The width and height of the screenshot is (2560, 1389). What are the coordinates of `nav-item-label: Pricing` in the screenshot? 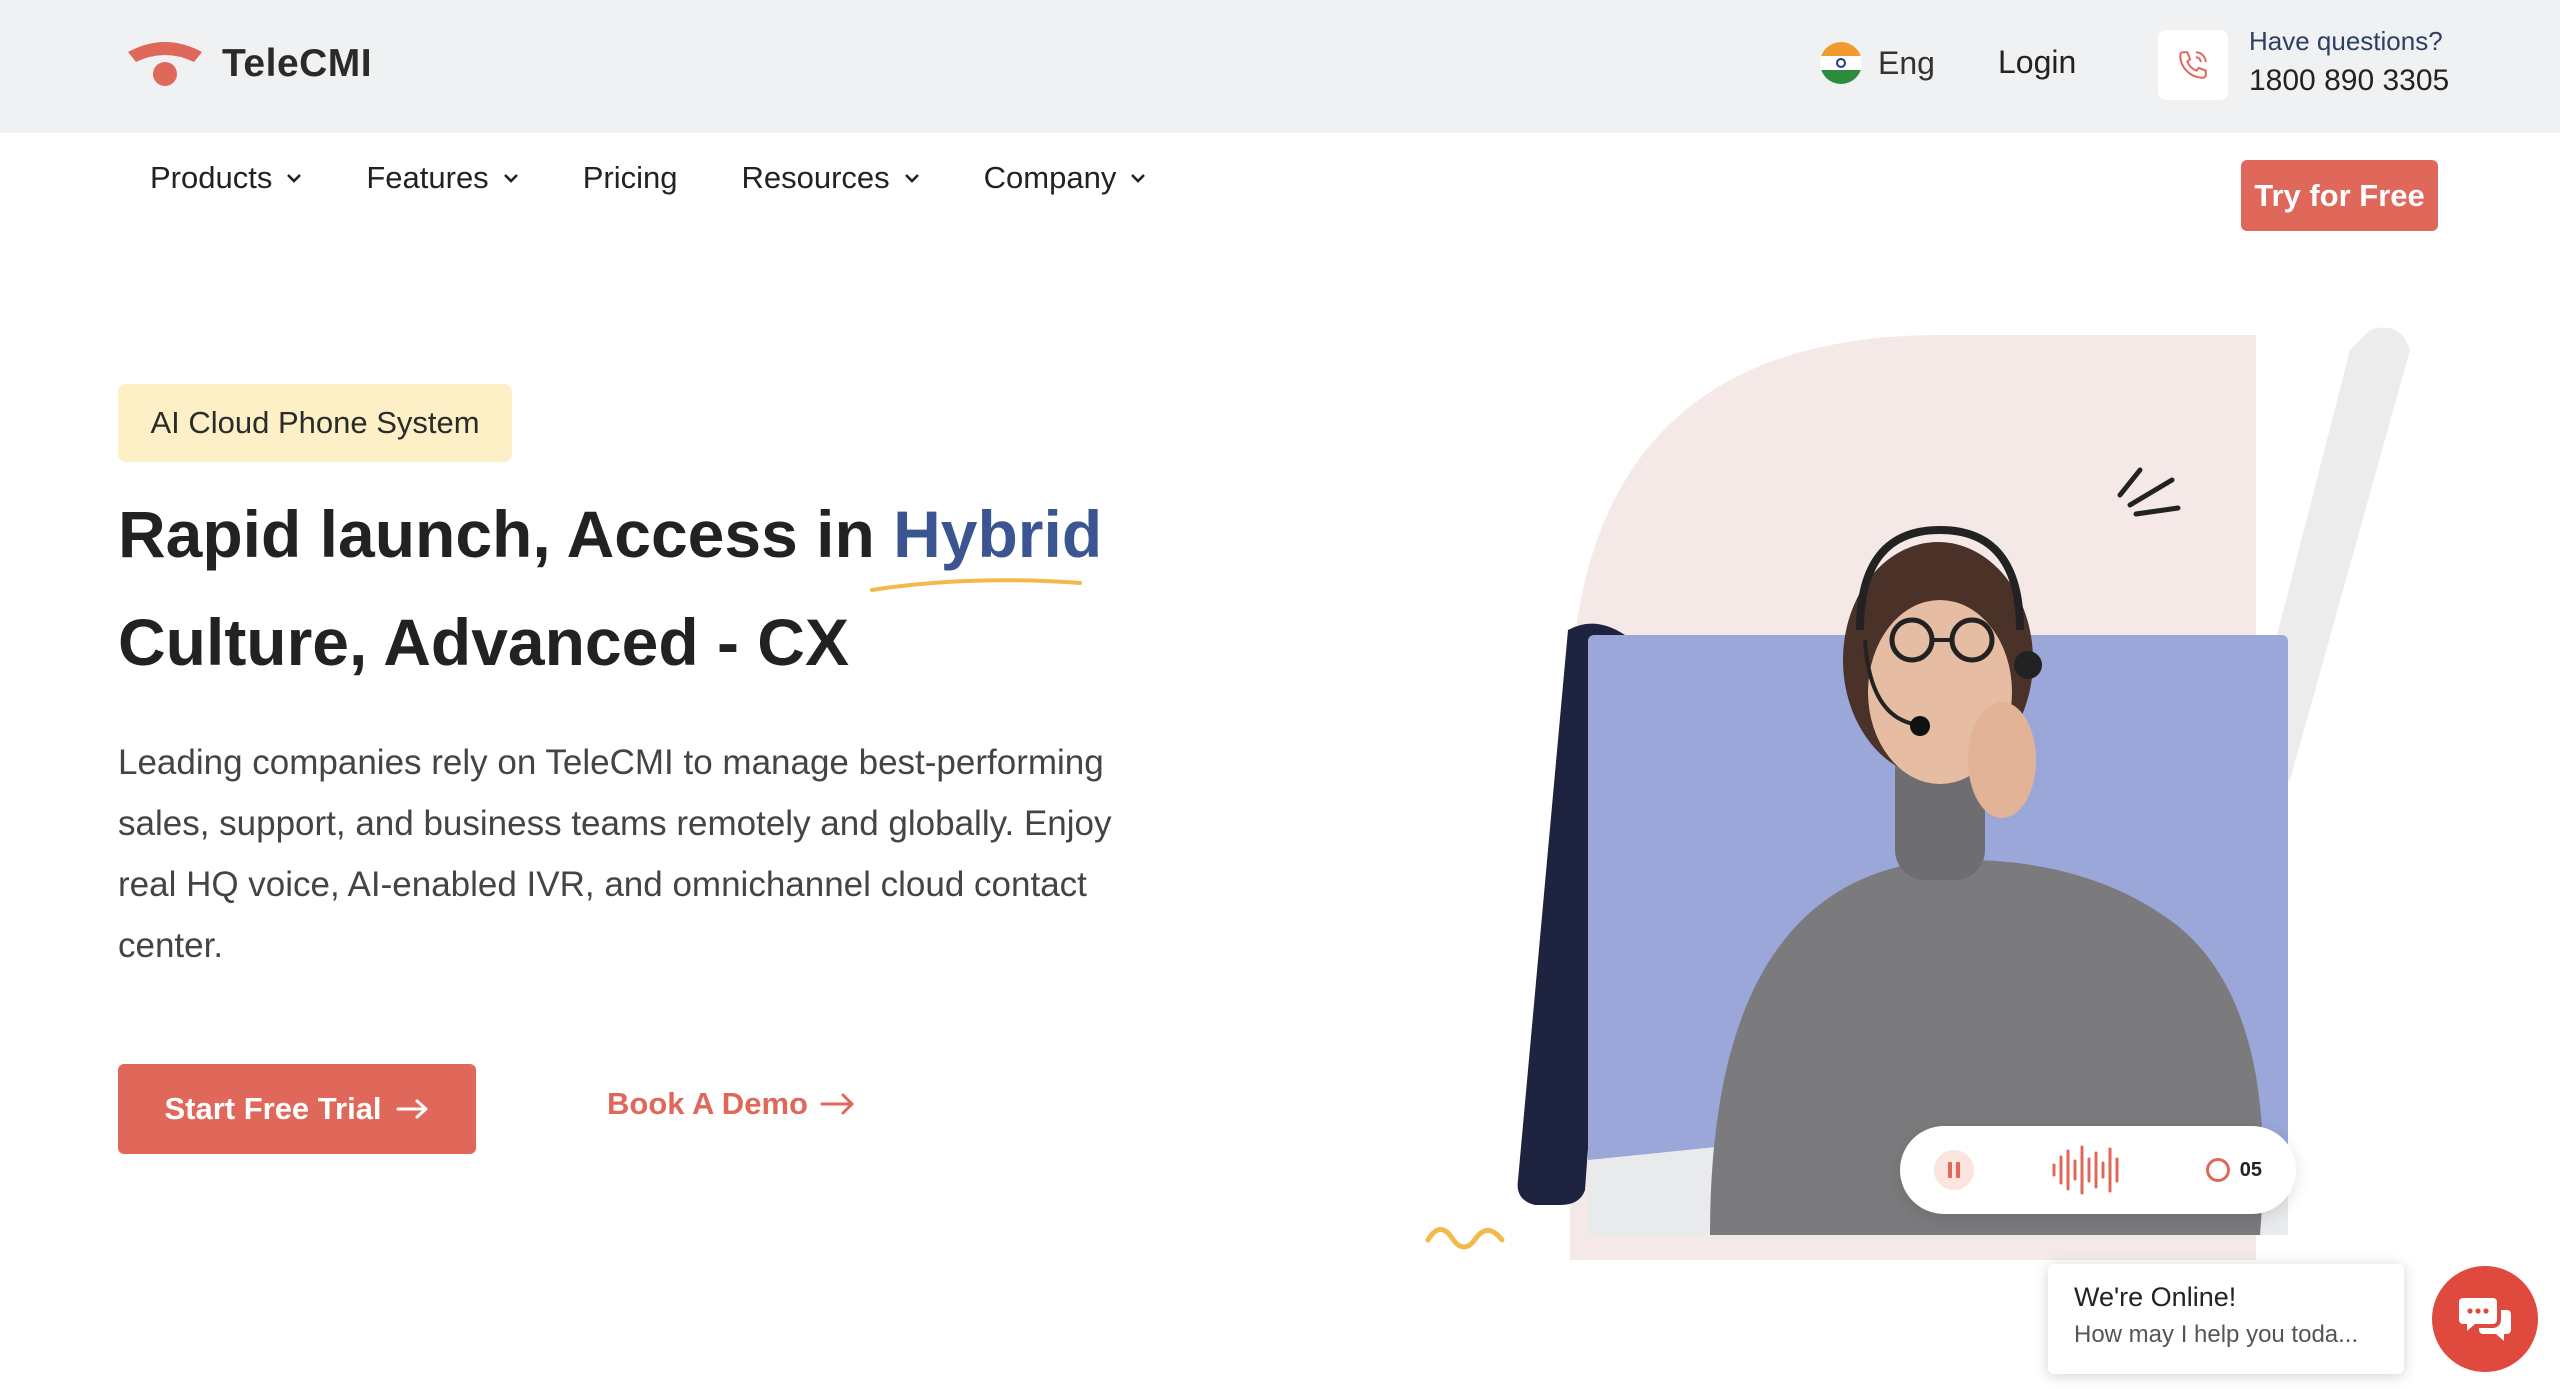 It's located at (630, 177).